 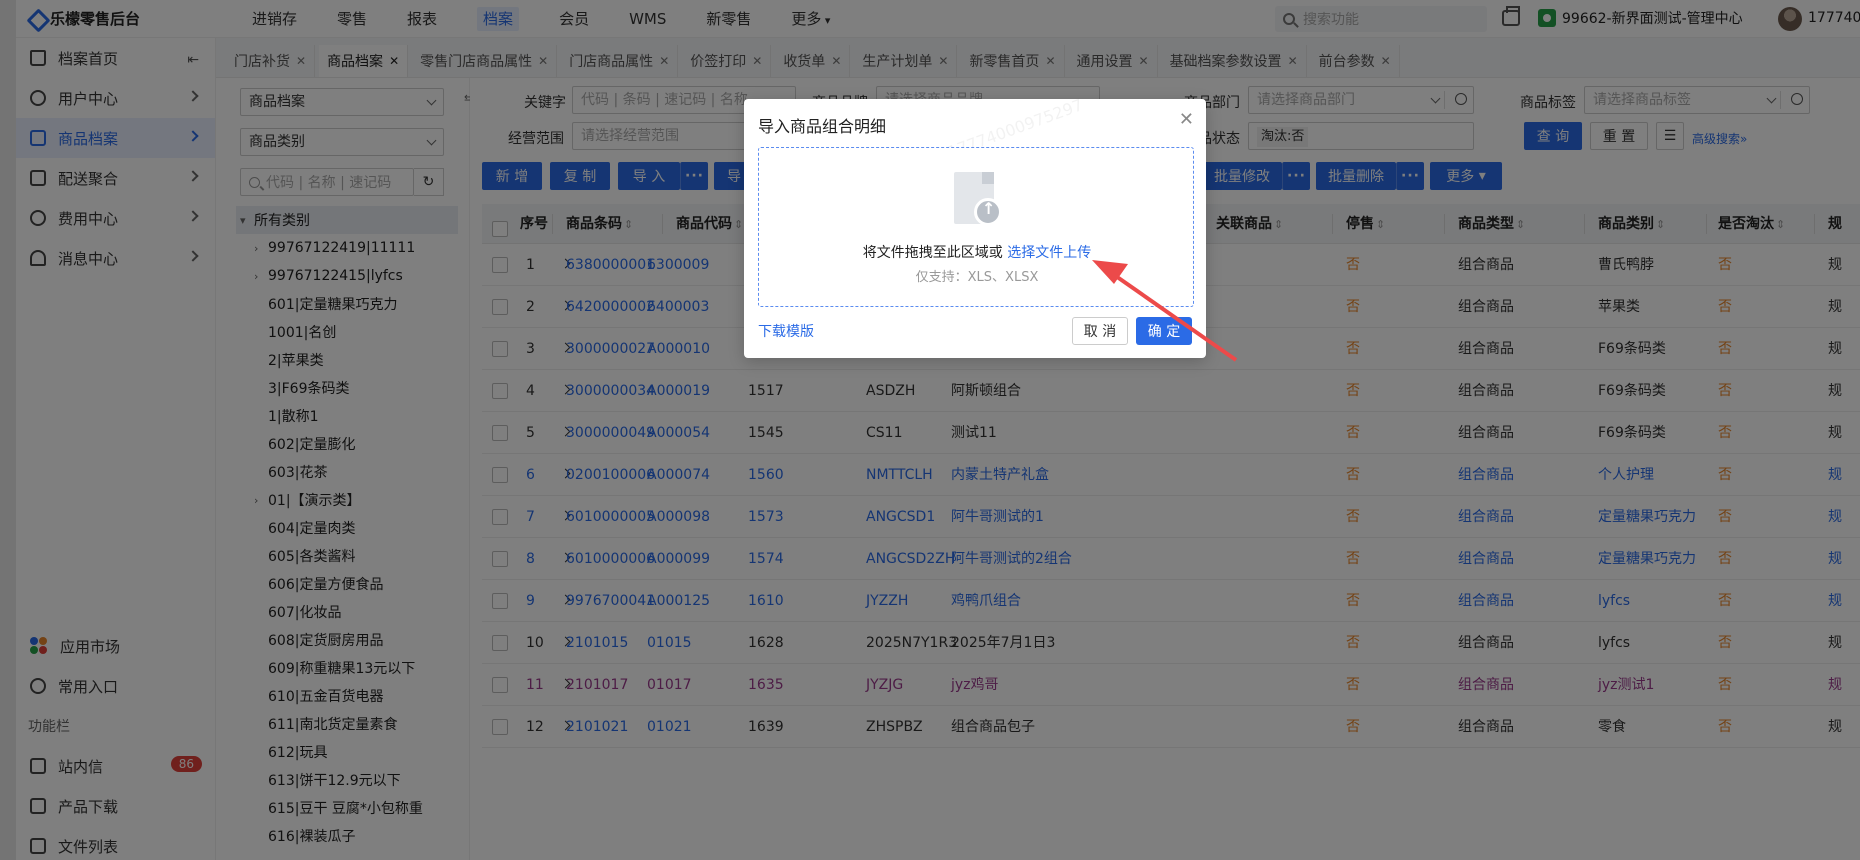 What do you see at coordinates (1173, 316) in the screenshot?
I see `arrow-shaft` at bounding box center [1173, 316].